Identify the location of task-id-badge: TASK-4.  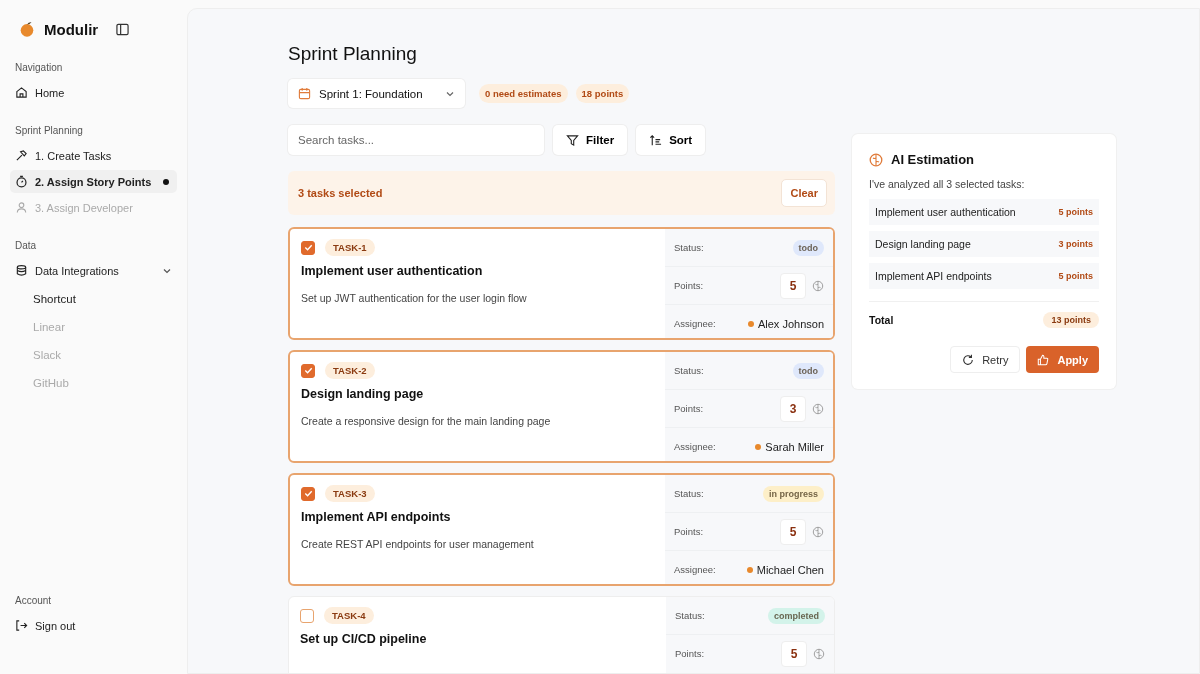
(349, 615).